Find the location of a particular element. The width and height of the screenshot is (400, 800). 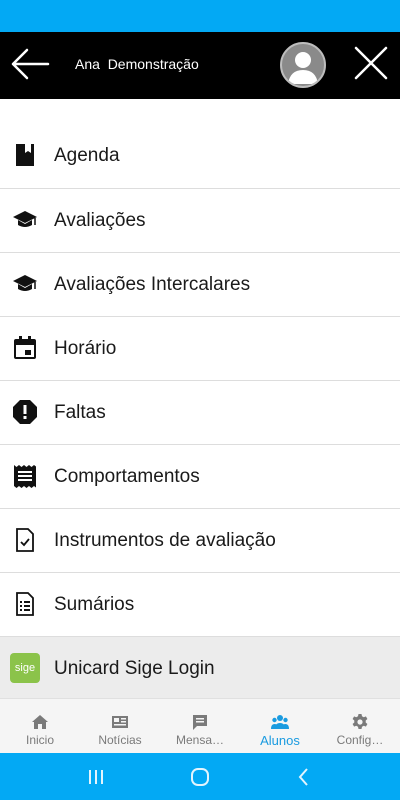

arrow-left-icon is located at coordinates (30, 64).